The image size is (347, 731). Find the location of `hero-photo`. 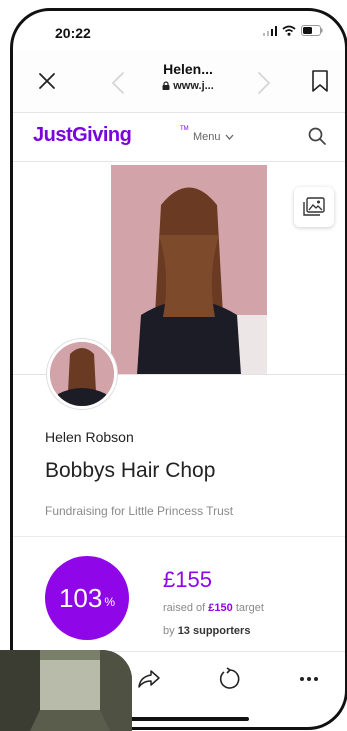

hero-photo is located at coordinates (189, 270).